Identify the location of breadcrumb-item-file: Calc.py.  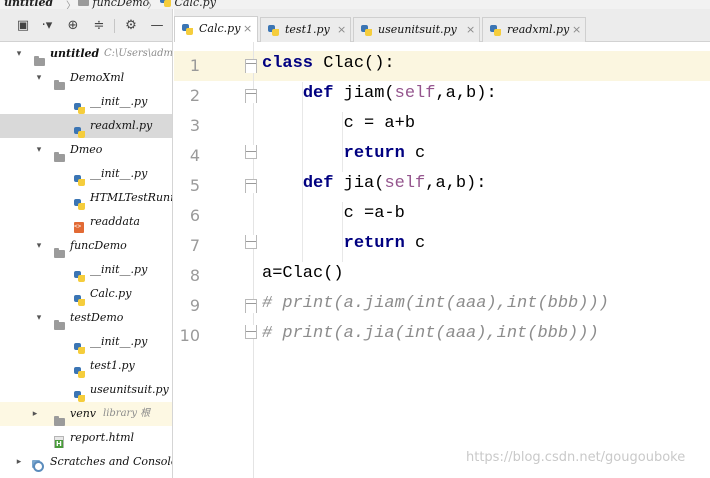
(188, 4).